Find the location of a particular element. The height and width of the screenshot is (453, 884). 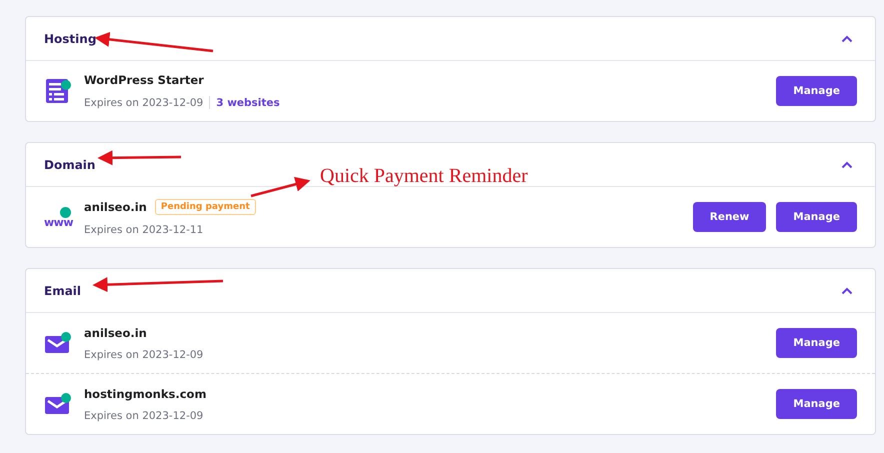

arrow is located at coordinates (280, 187).